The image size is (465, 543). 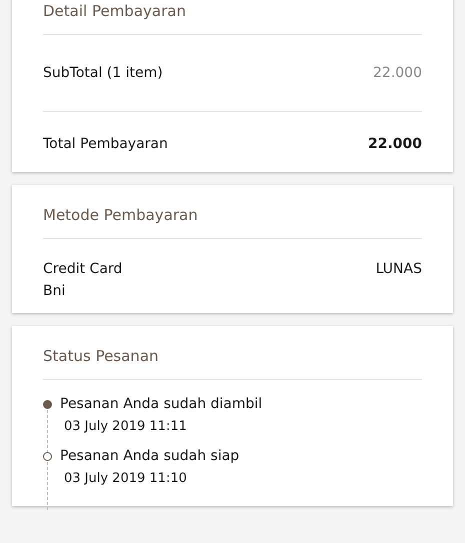 I want to click on payment-method: Credit Card, so click(x=82, y=269).